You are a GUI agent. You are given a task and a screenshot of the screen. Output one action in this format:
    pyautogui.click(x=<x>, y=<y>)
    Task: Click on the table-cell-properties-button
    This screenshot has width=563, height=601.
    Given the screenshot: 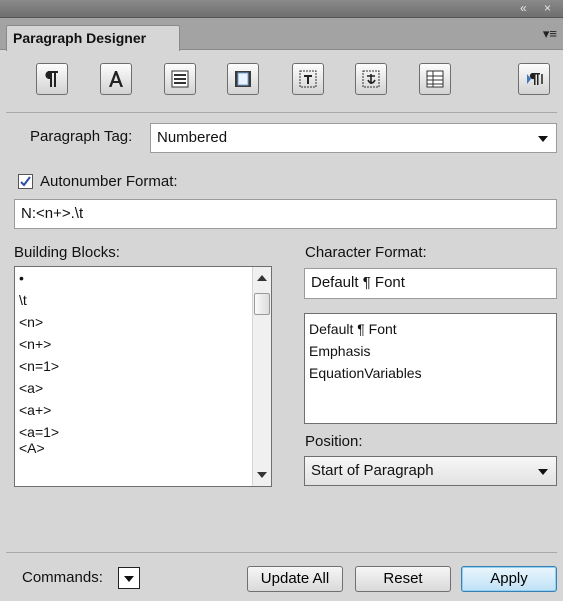 What is the action you would take?
    pyautogui.click(x=435, y=79)
    